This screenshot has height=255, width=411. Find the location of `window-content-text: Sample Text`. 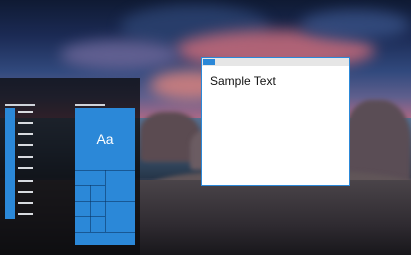

window-content-text: Sample Text is located at coordinates (243, 81).